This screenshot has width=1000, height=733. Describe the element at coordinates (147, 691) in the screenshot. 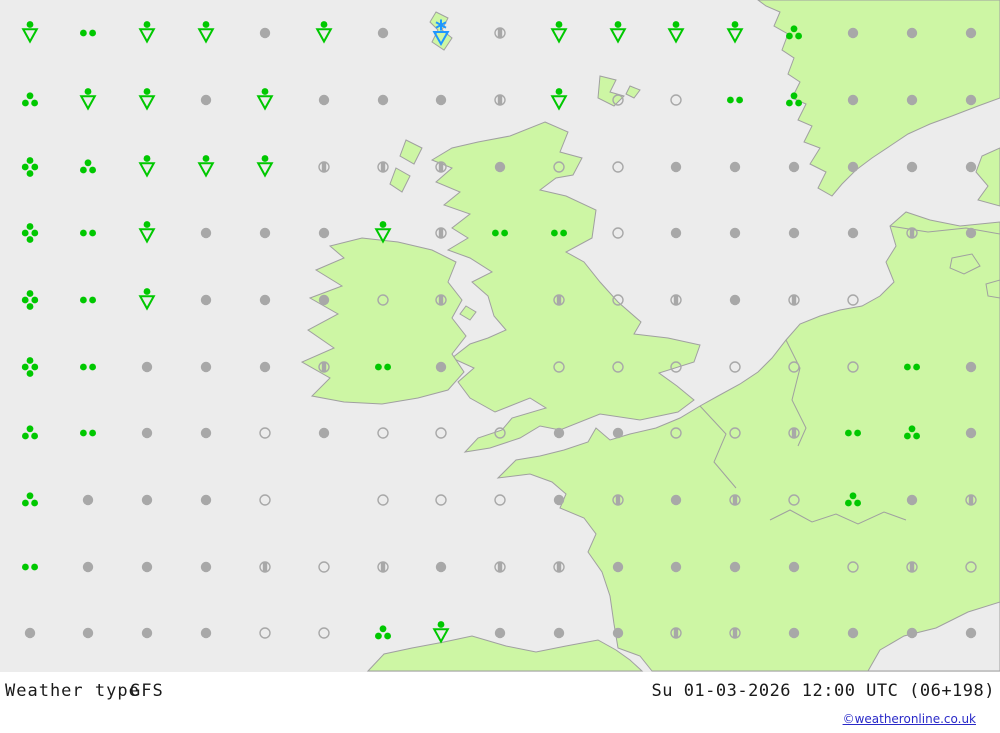

I see `model-label: GFS` at that location.